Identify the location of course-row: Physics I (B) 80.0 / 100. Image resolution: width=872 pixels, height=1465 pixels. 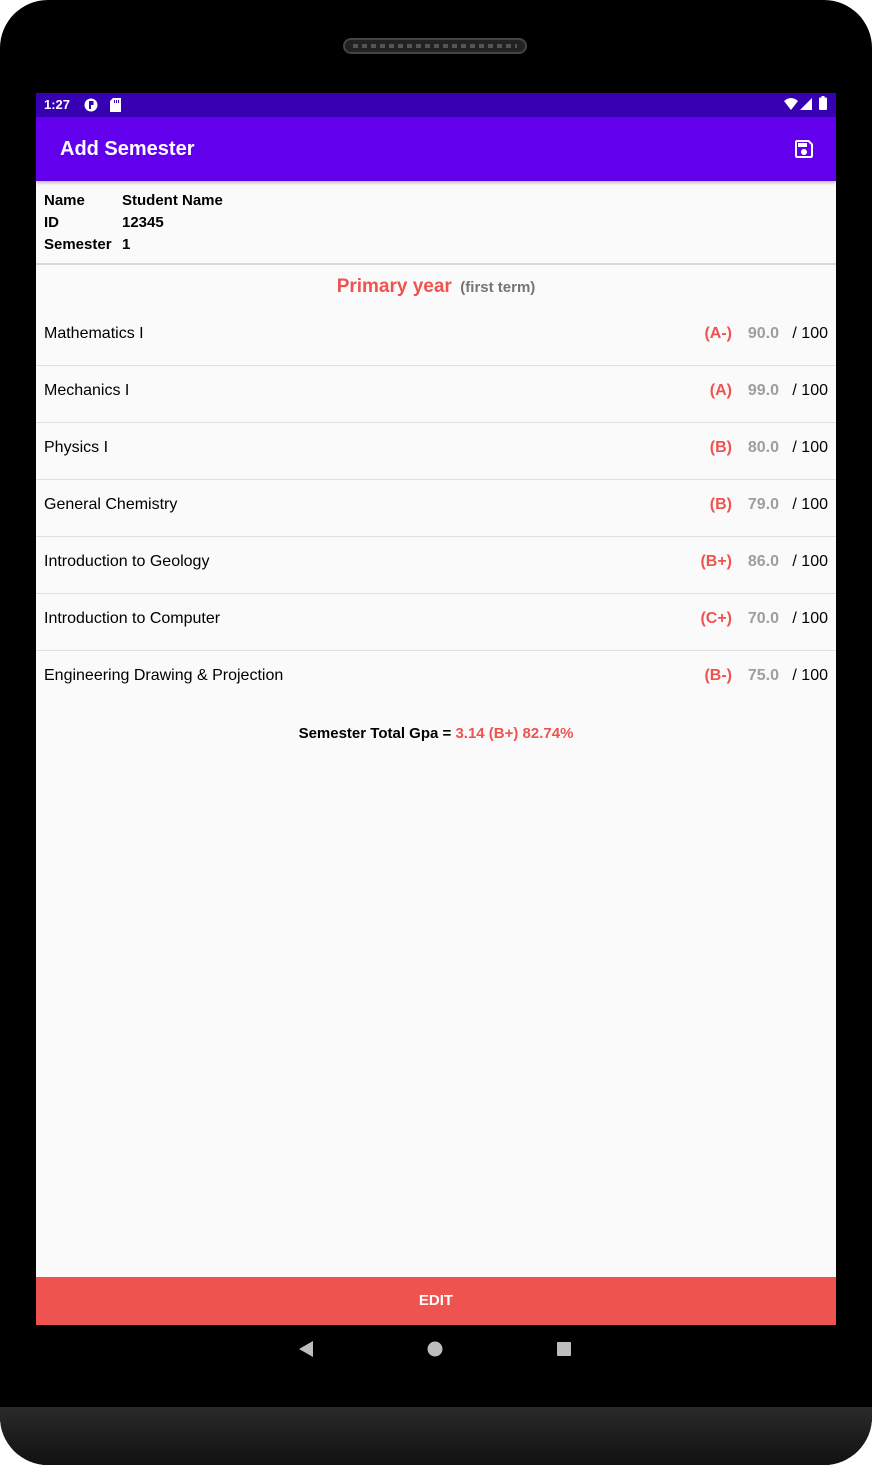
(436, 451).